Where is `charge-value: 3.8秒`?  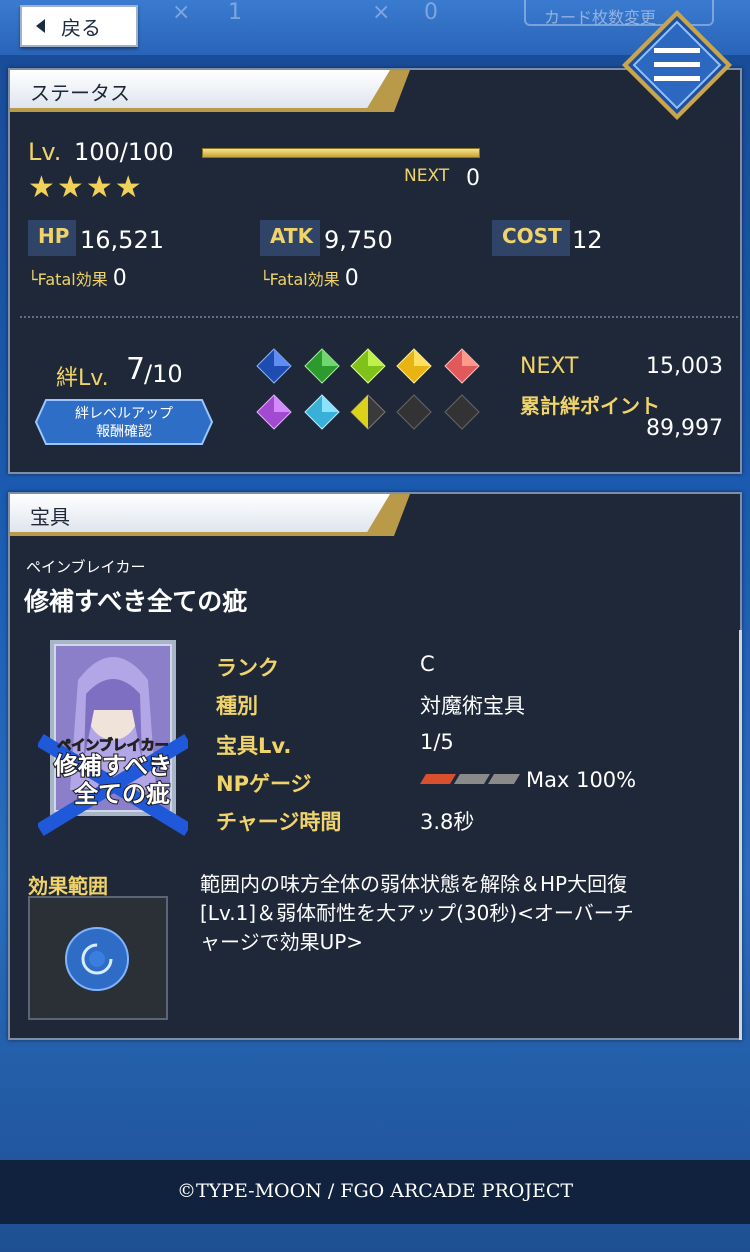 charge-value: 3.8秒 is located at coordinates (447, 822).